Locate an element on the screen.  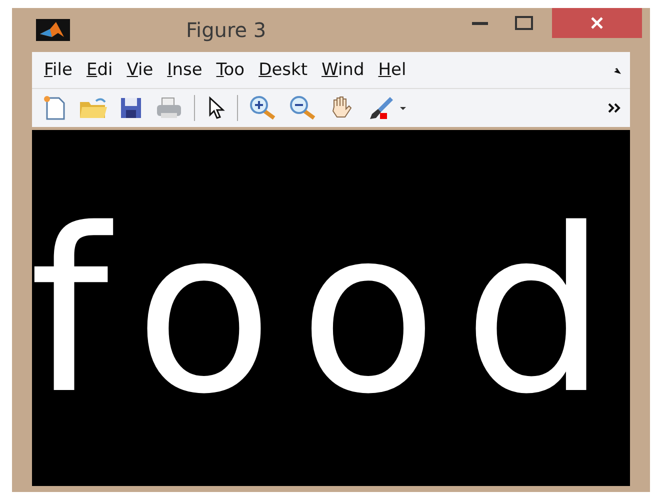
zoom-out-icon is located at coordinates (303, 108).